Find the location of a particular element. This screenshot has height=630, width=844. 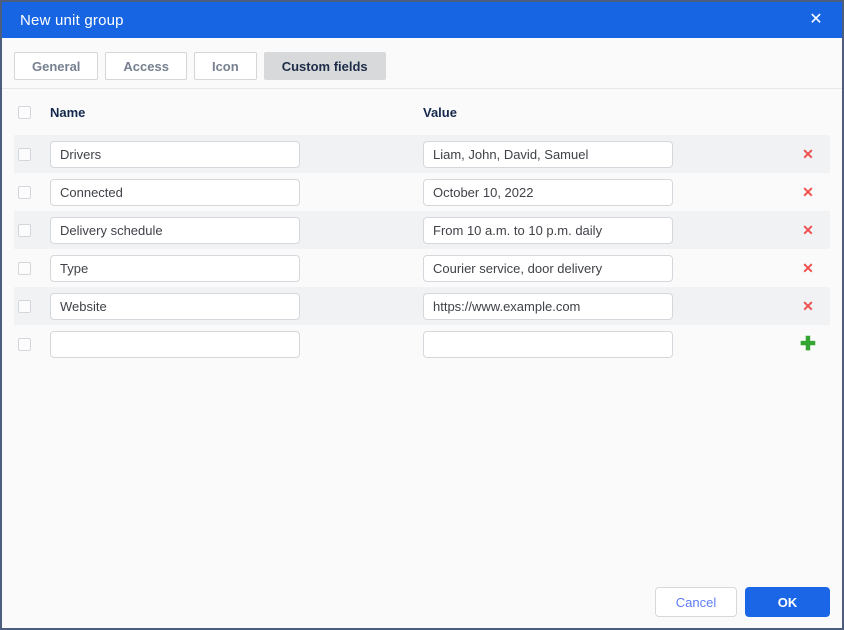

table-header-row: Name Value is located at coordinates (422, 112).